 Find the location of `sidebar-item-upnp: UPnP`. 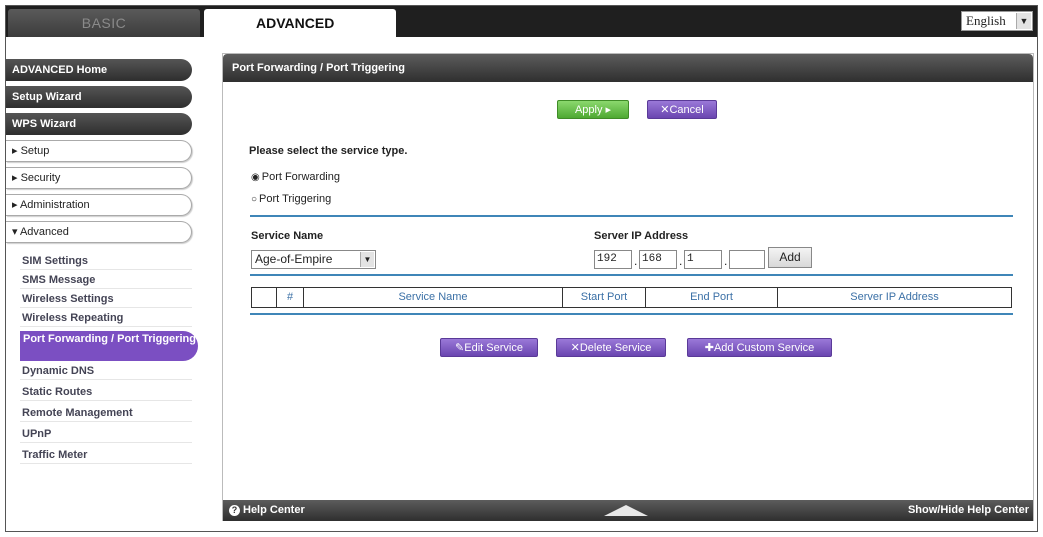

sidebar-item-upnp: UPnP is located at coordinates (106, 434).